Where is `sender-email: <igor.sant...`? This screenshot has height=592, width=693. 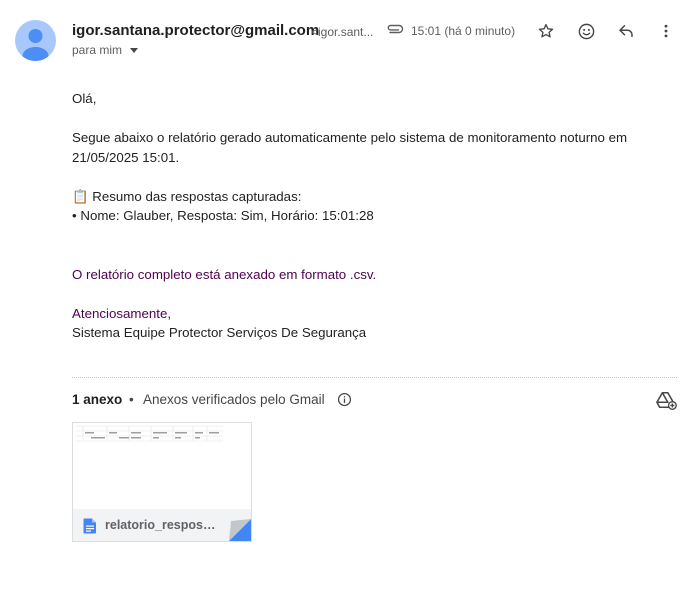
sender-email: <igor.sant... is located at coordinates (342, 32).